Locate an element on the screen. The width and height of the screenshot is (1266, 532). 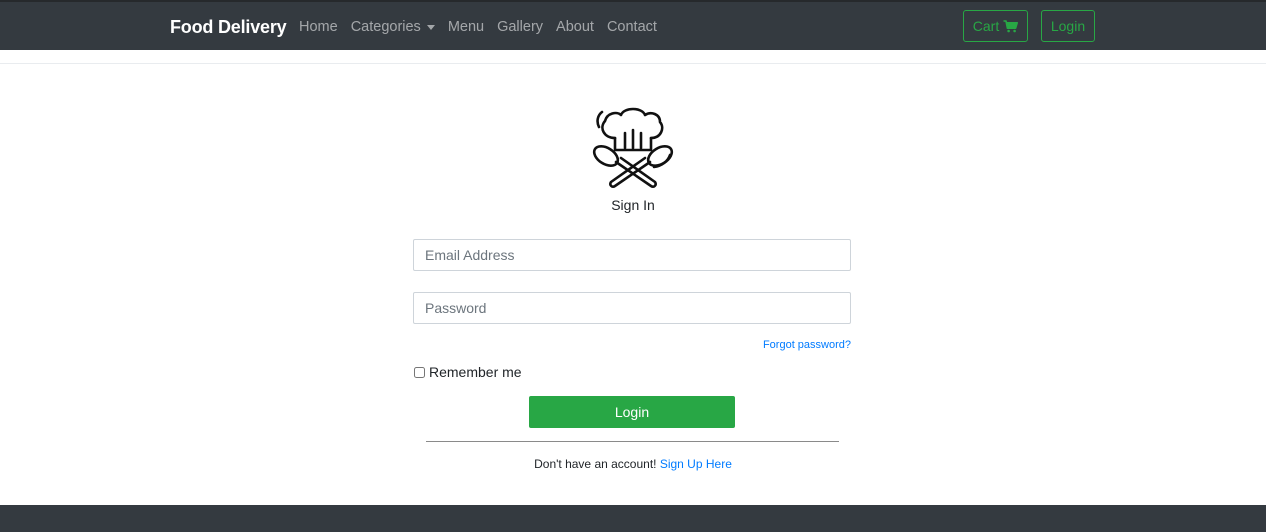
remember-me-checkbox is located at coordinates (419, 372).